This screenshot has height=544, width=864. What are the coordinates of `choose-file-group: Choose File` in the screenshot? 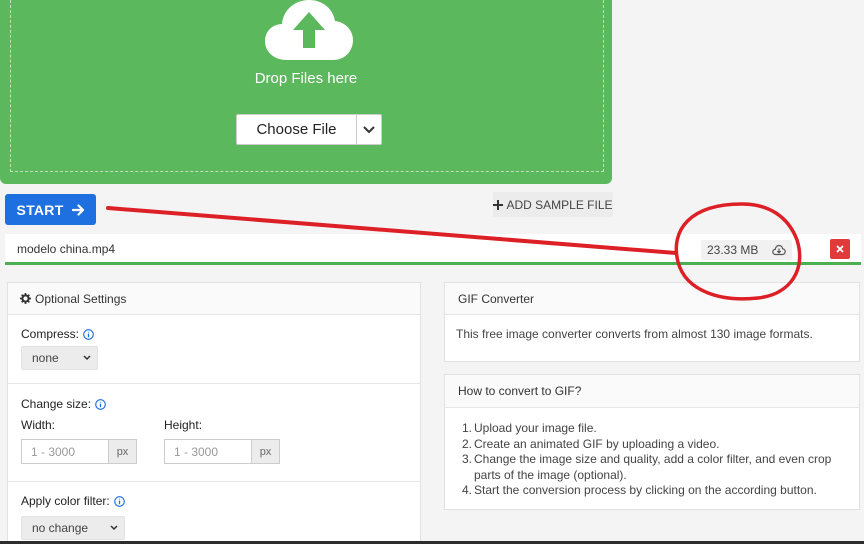 It's located at (309, 129).